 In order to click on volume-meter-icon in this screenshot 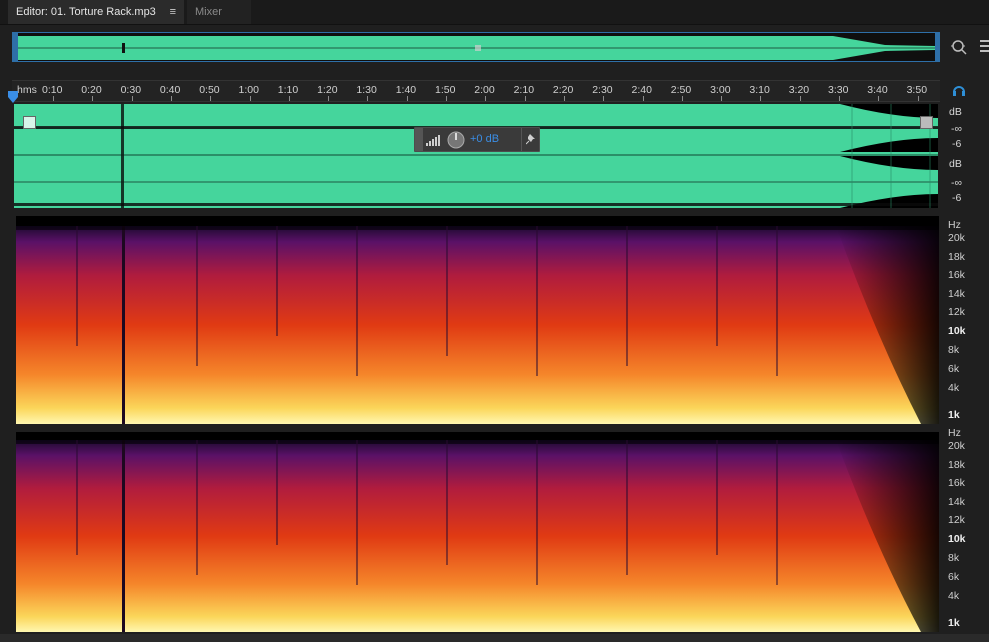, I will do `click(433, 140)`.